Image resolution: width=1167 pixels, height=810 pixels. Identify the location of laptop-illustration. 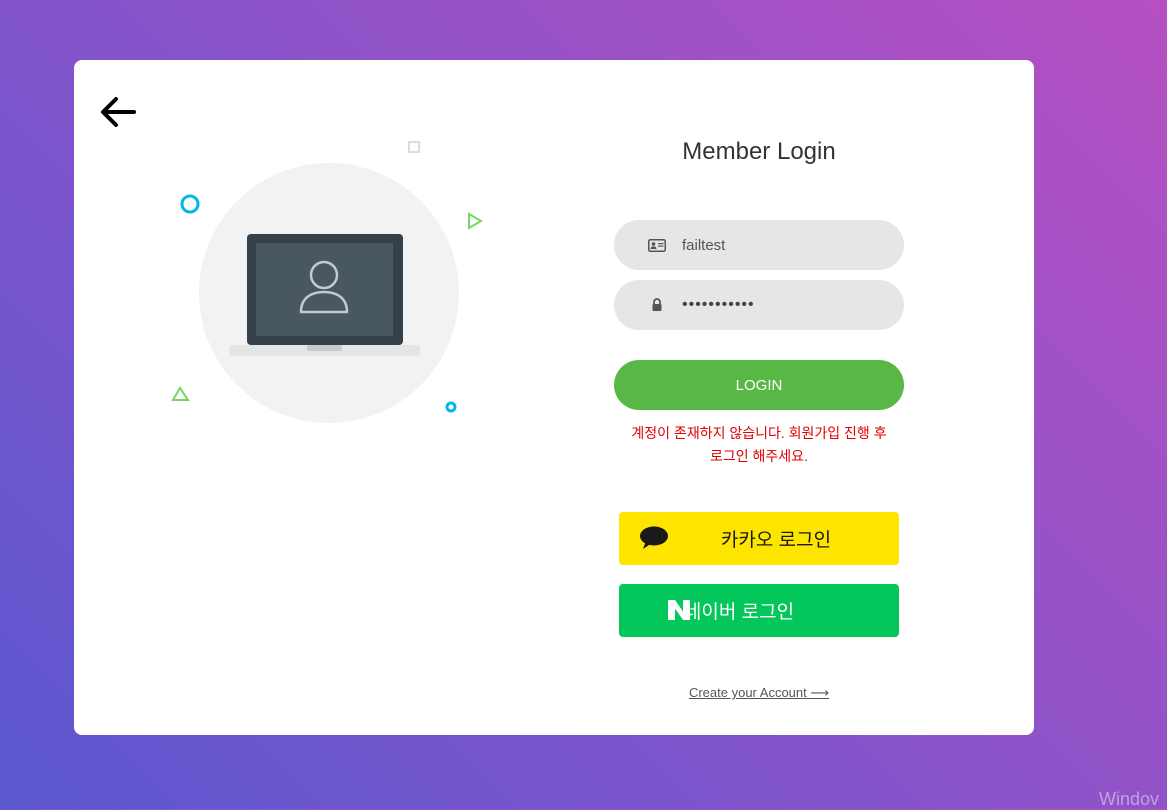
(327, 282).